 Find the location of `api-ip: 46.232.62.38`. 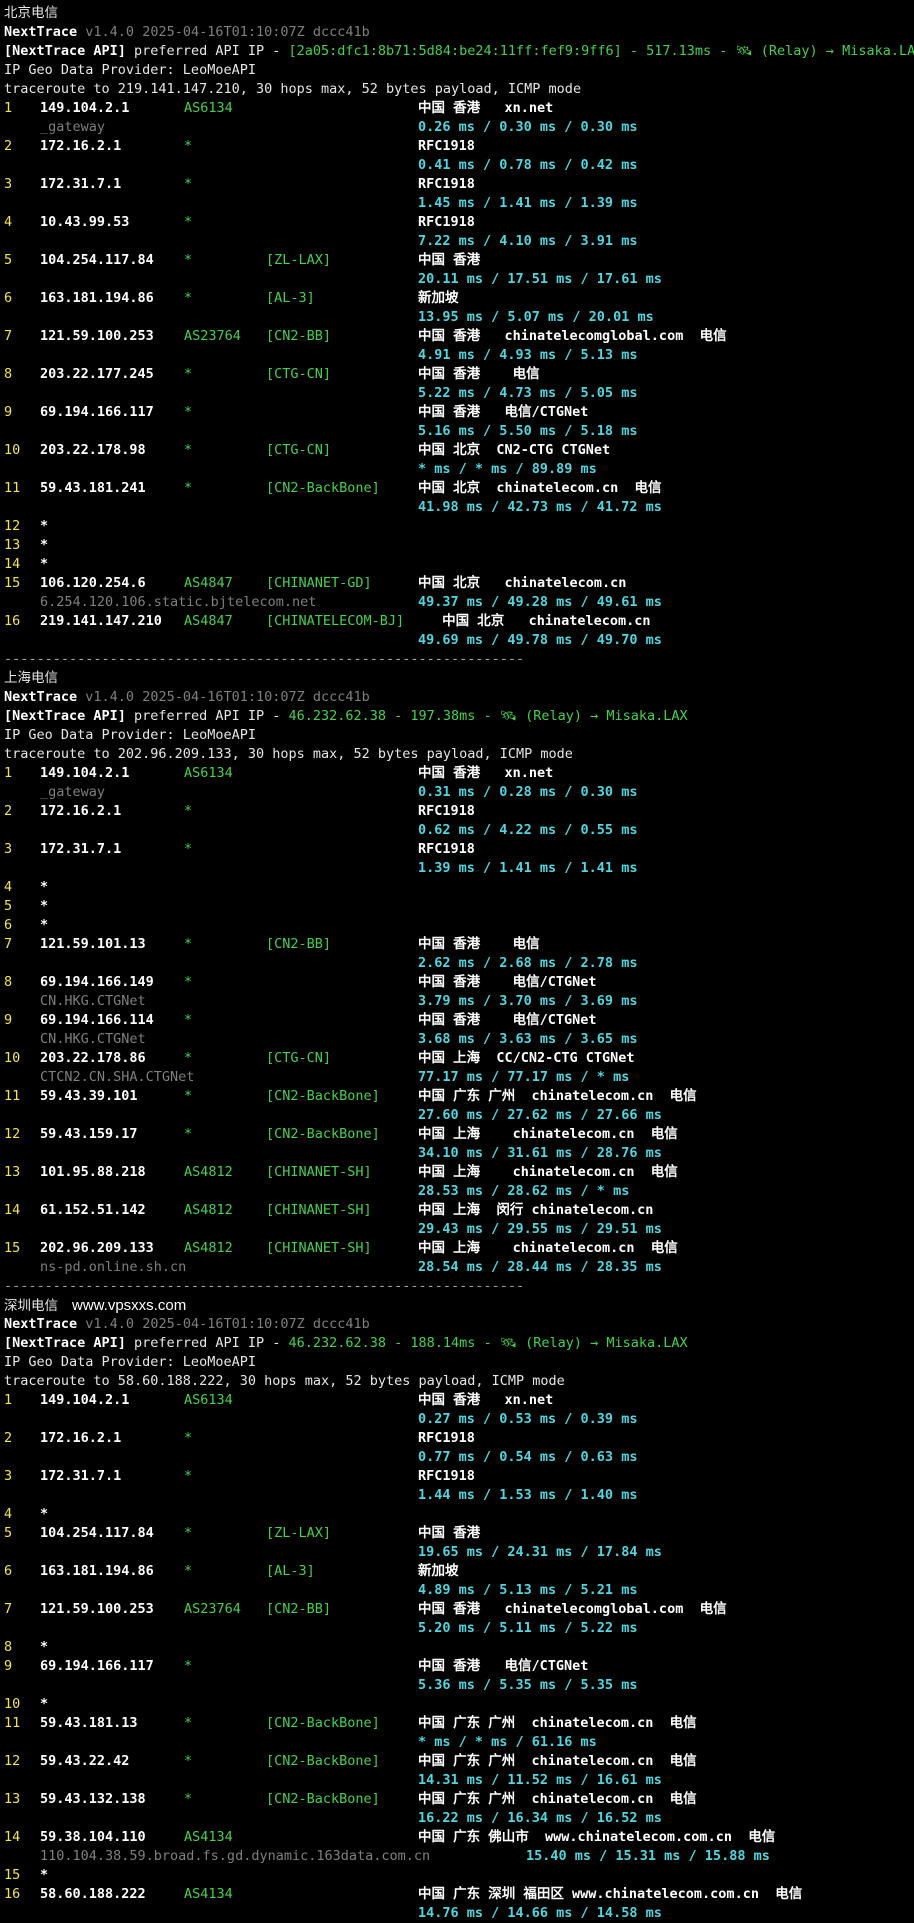

api-ip: 46.232.62.38 is located at coordinates (337, 1343).